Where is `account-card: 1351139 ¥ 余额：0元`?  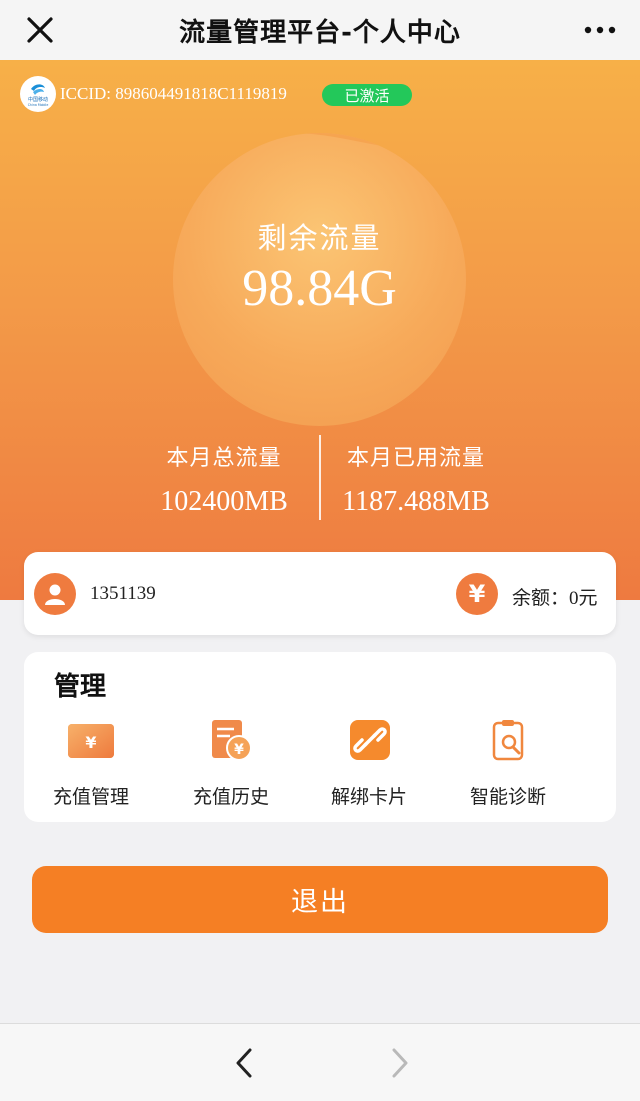 account-card: 1351139 ¥ 余额：0元 is located at coordinates (320, 593).